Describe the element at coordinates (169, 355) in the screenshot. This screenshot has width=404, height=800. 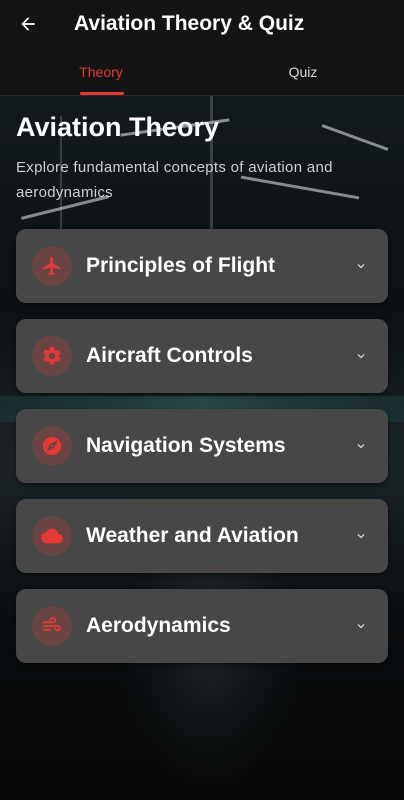
I see `topic-label: Aircraft Controls` at that location.